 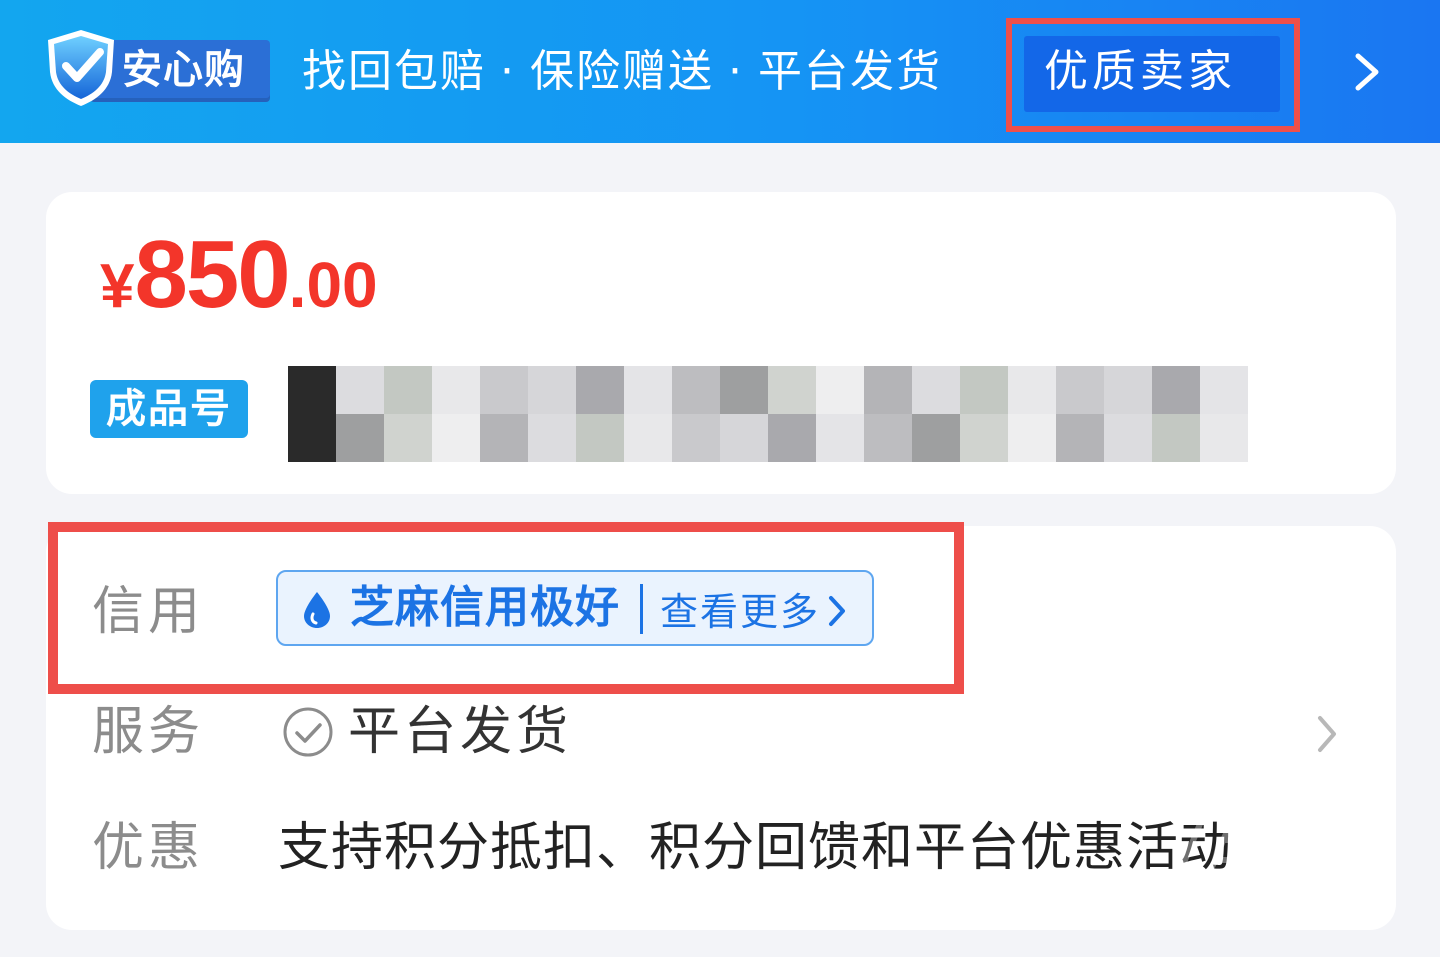 I want to click on banner-features: 找回包赔 · 保险赠送 · 平台发货, so click(x=622, y=72).